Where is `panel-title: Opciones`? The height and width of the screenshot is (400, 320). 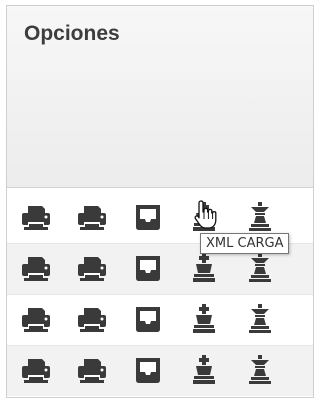 panel-title: Opciones is located at coordinates (72, 33).